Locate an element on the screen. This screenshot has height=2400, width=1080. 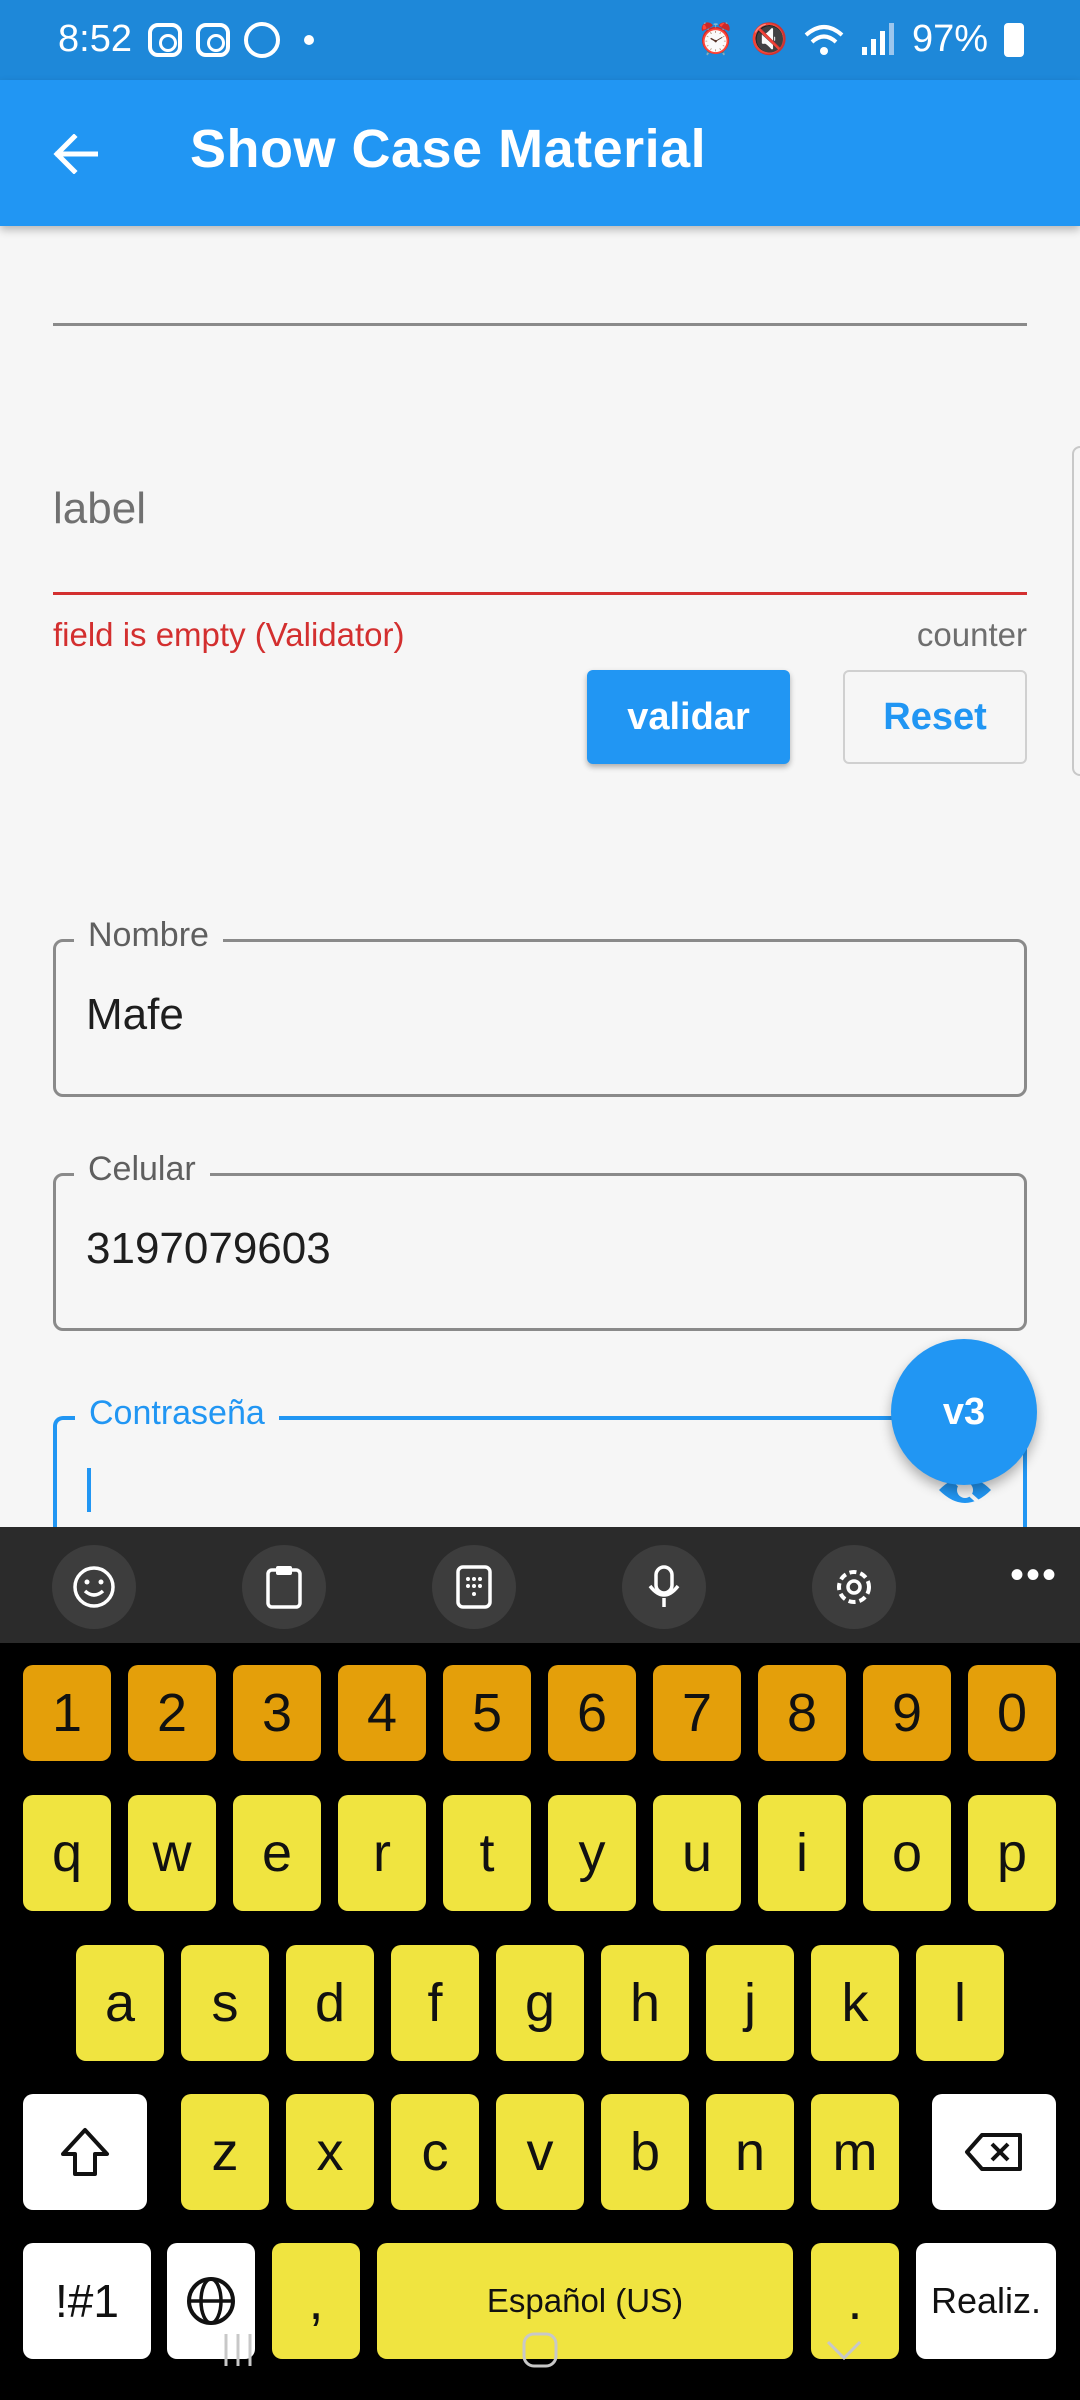
battery-percent: 97% is located at coordinates (949, 39).